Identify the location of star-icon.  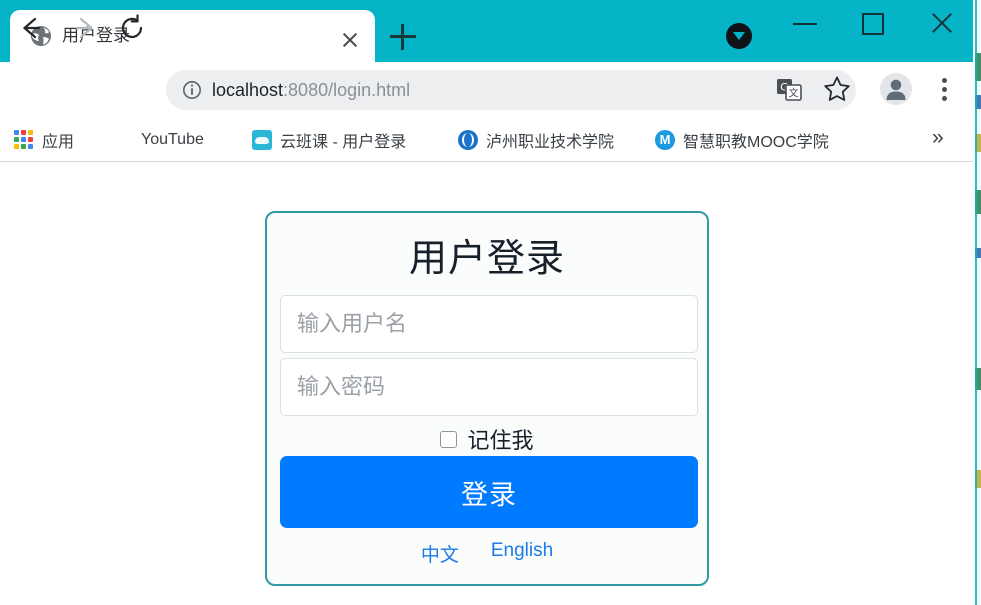
(837, 89).